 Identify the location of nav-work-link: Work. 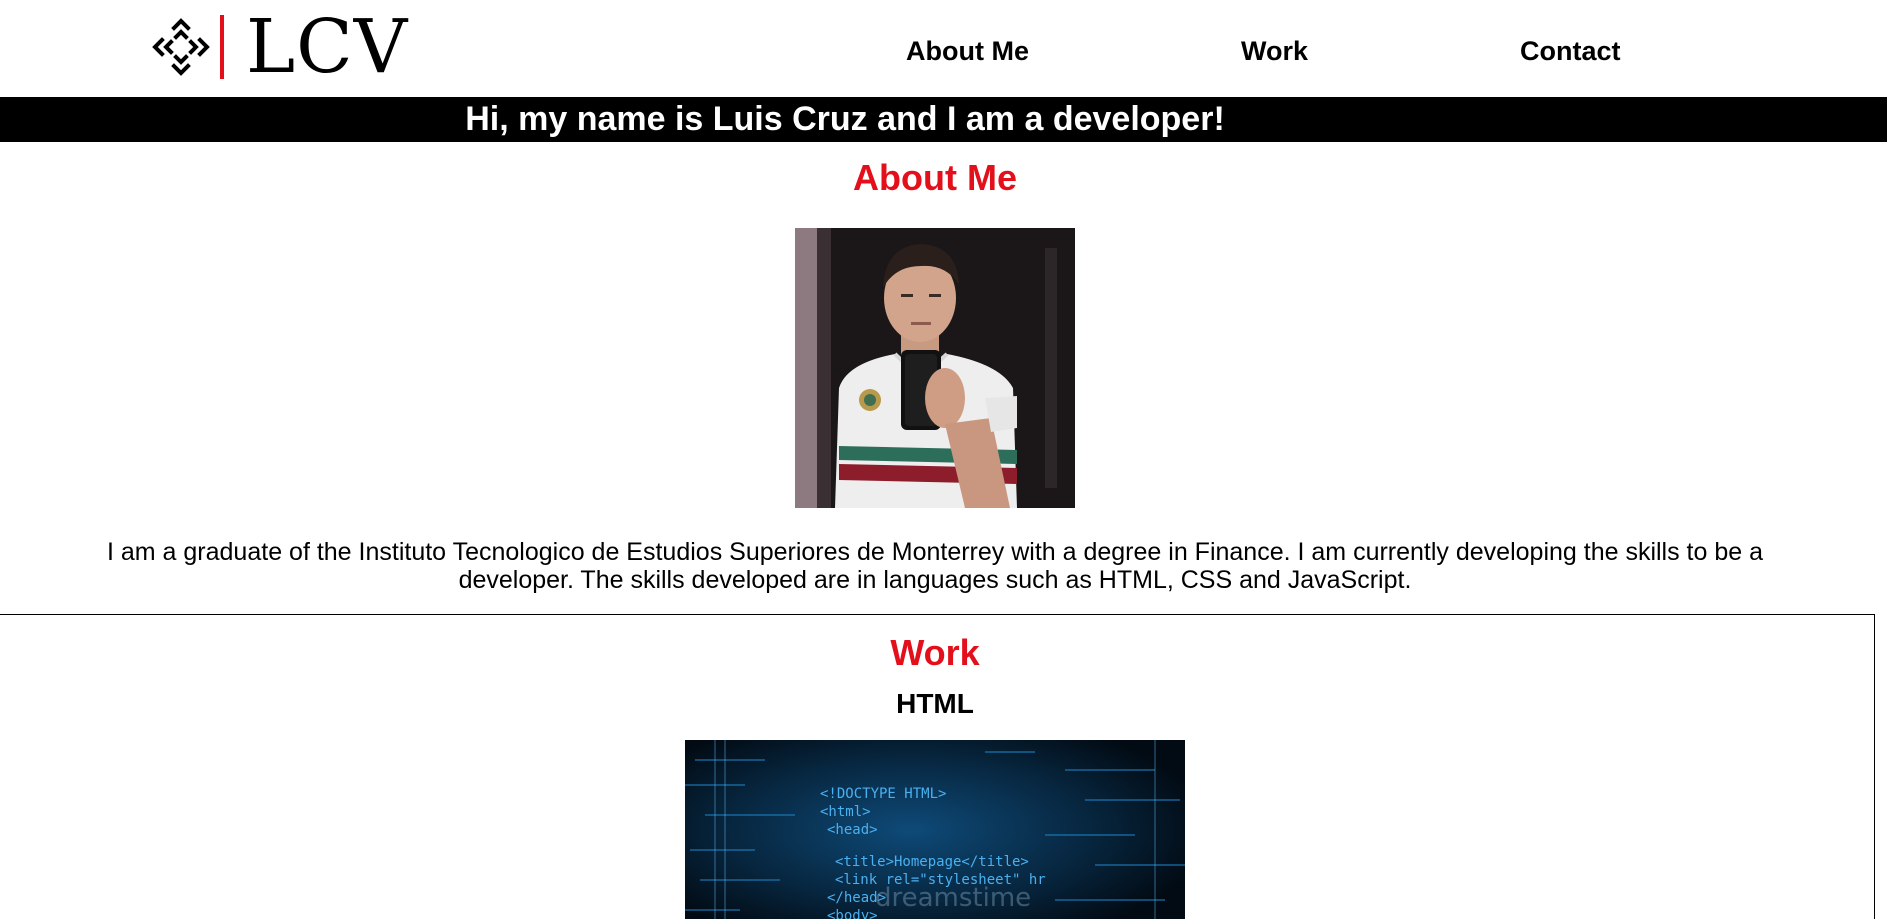
(1274, 51).